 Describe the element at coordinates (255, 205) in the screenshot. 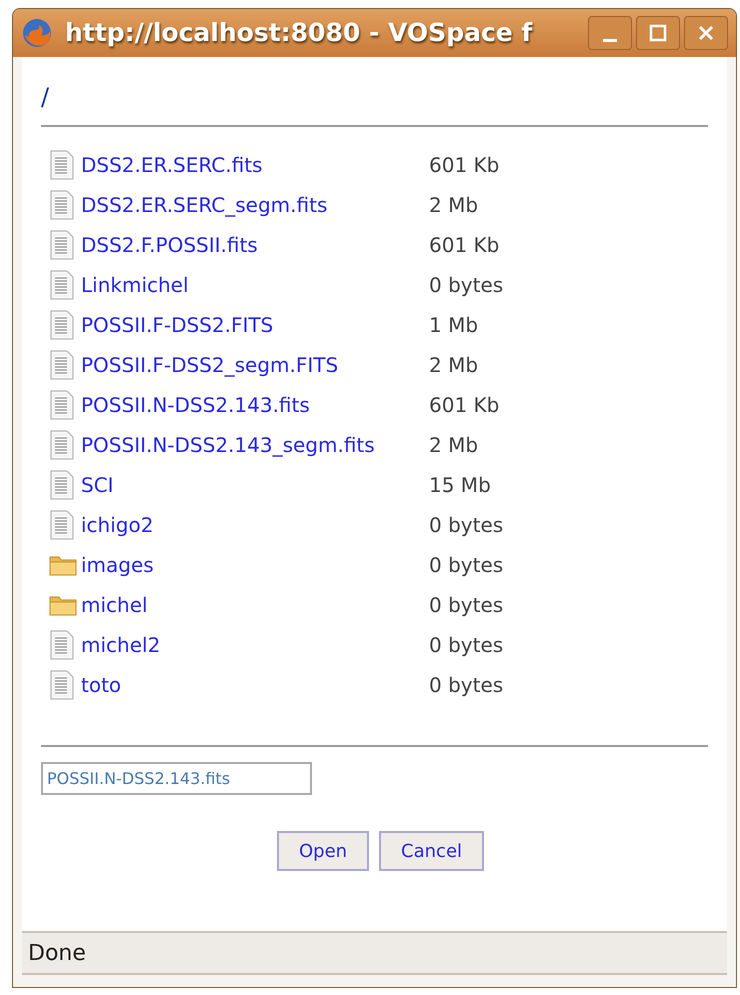

I see `file-link: DSS2.ER.SERC_segm.fits` at that location.